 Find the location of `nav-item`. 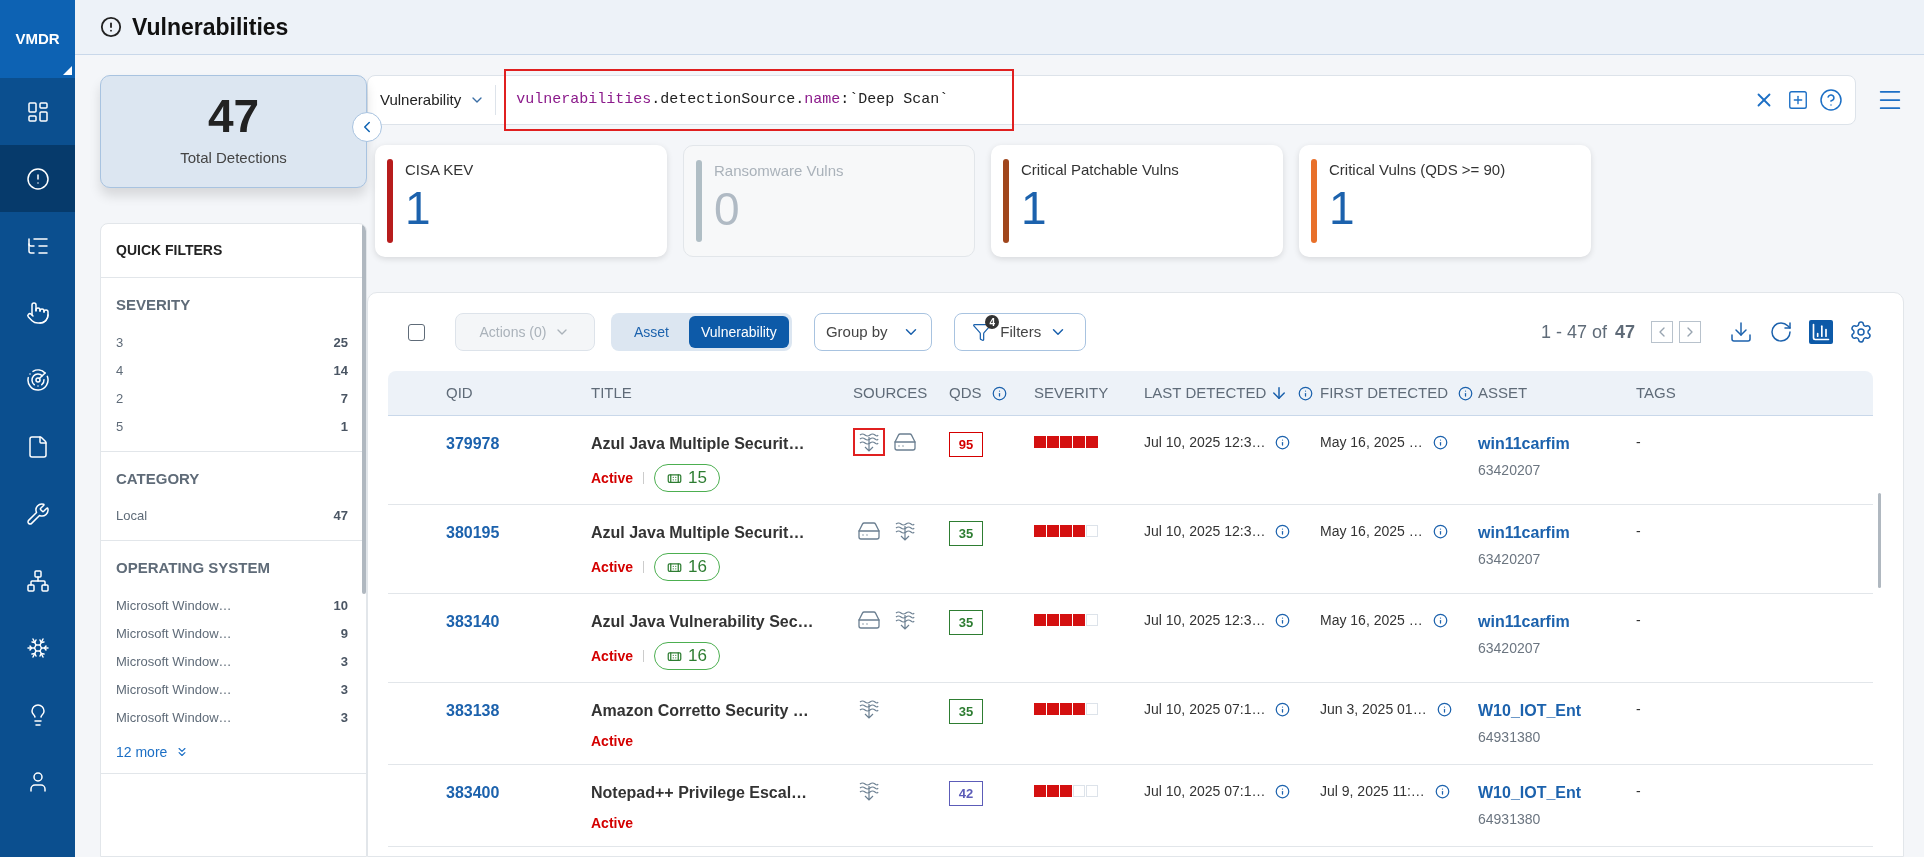

nav-item is located at coordinates (37, 178).